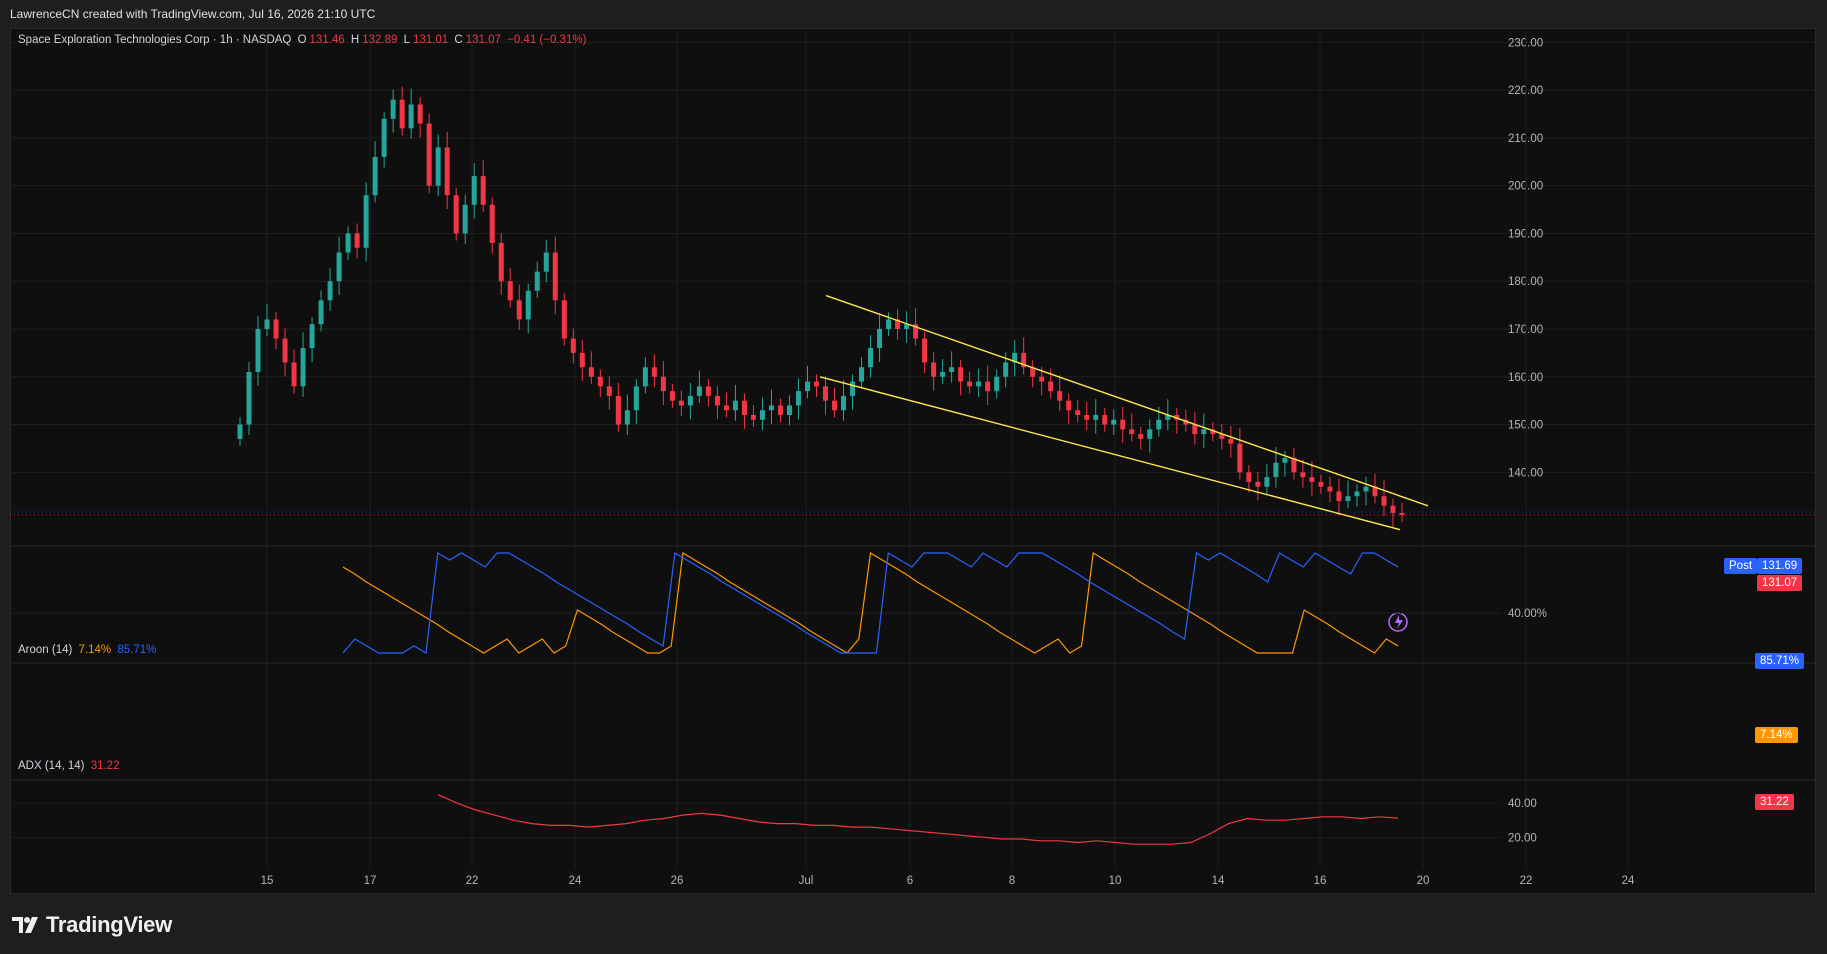 The image size is (1827, 954). Describe the element at coordinates (910, 881) in the screenshot. I see `time-axis-tick: 6` at that location.